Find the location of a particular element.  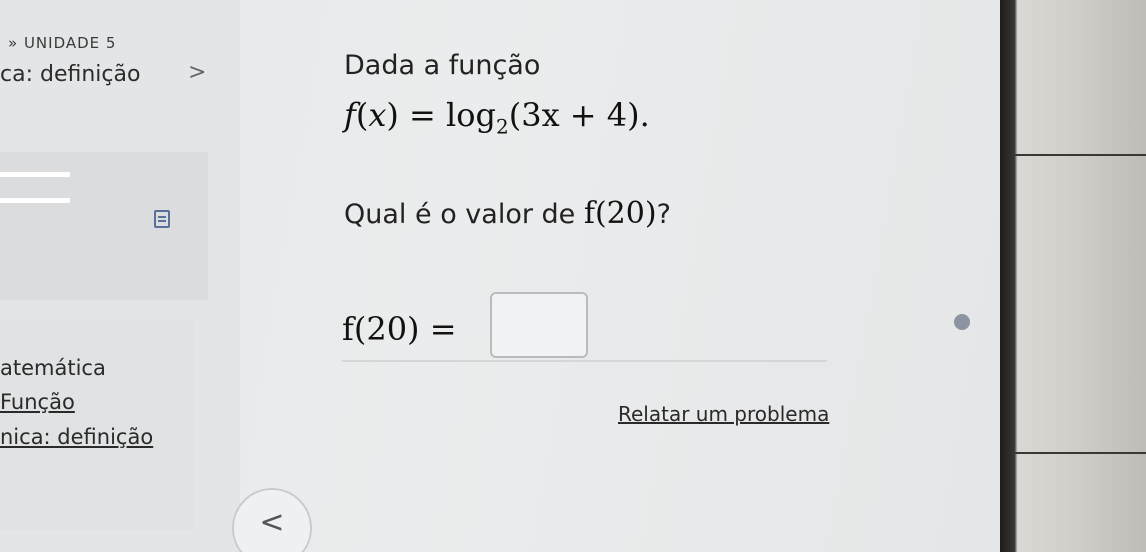

unit-label: » UNIDADE 5 is located at coordinates (62, 43).